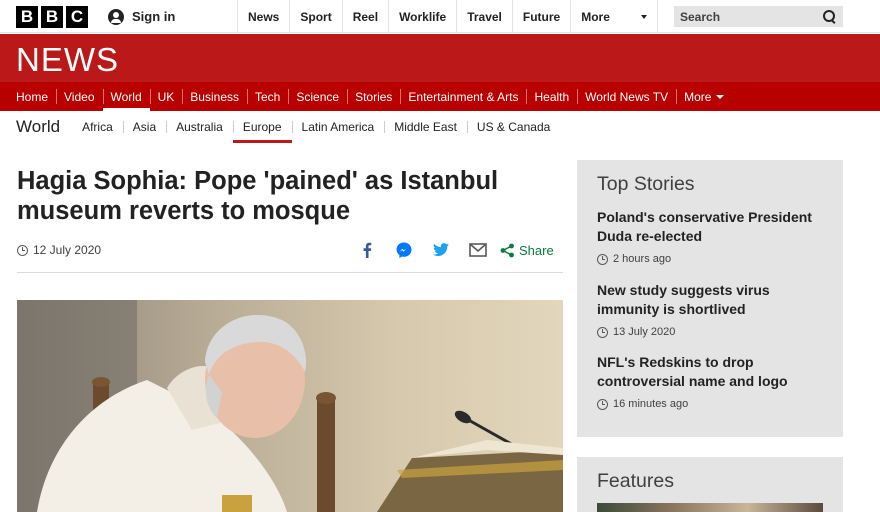 Image resolution: width=880 pixels, height=512 pixels. I want to click on bbc-logo: B B C, so click(52, 17).